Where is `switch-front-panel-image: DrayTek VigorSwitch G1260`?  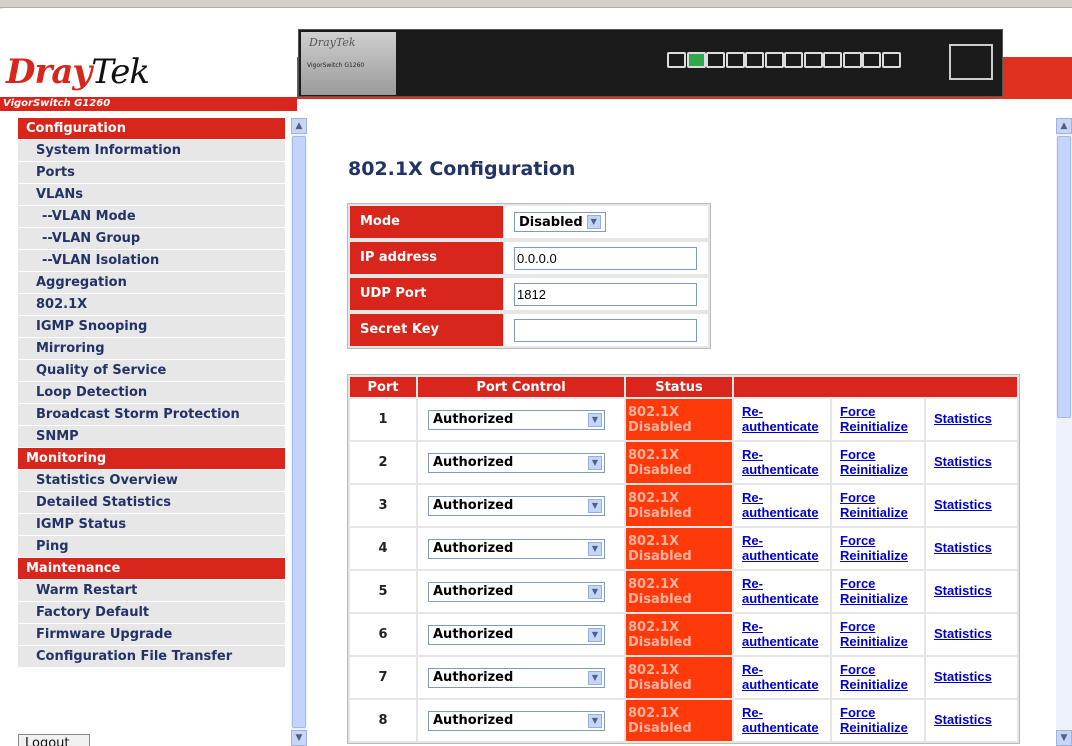 switch-front-panel-image: DrayTek VigorSwitch G1260 is located at coordinates (650, 63).